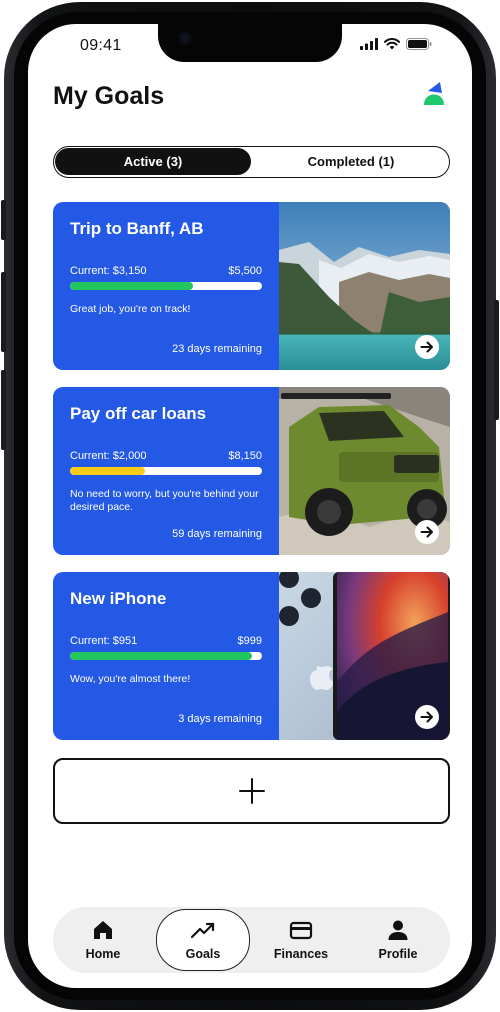 This screenshot has height=1012, width=500. I want to click on mute-switch, so click(3, 220).